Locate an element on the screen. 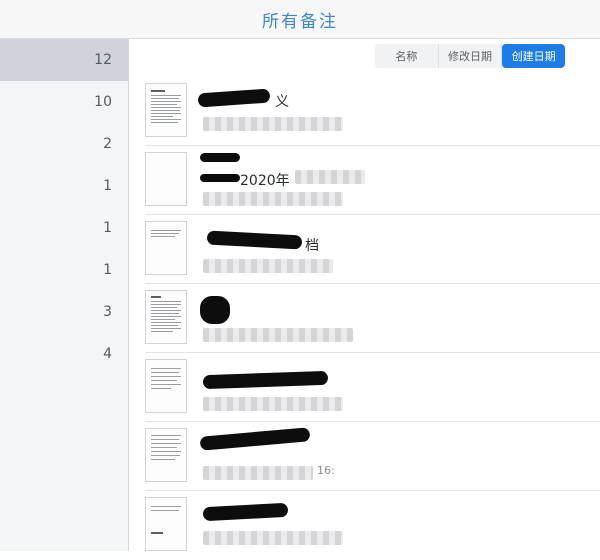 The height and width of the screenshot is (560, 600). sort-by-created-button: 创建日期 is located at coordinates (533, 56).